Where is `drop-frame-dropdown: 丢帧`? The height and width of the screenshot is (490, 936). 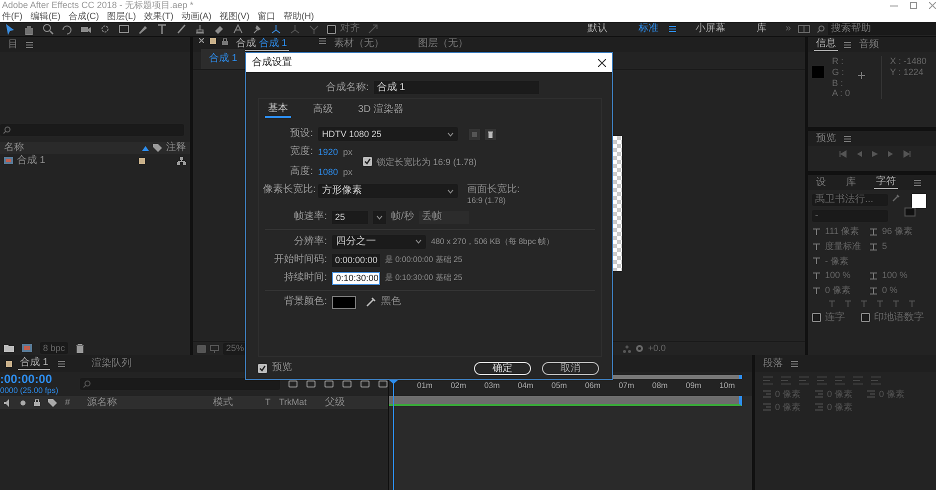 drop-frame-dropdown: 丢帧 is located at coordinates (443, 217).